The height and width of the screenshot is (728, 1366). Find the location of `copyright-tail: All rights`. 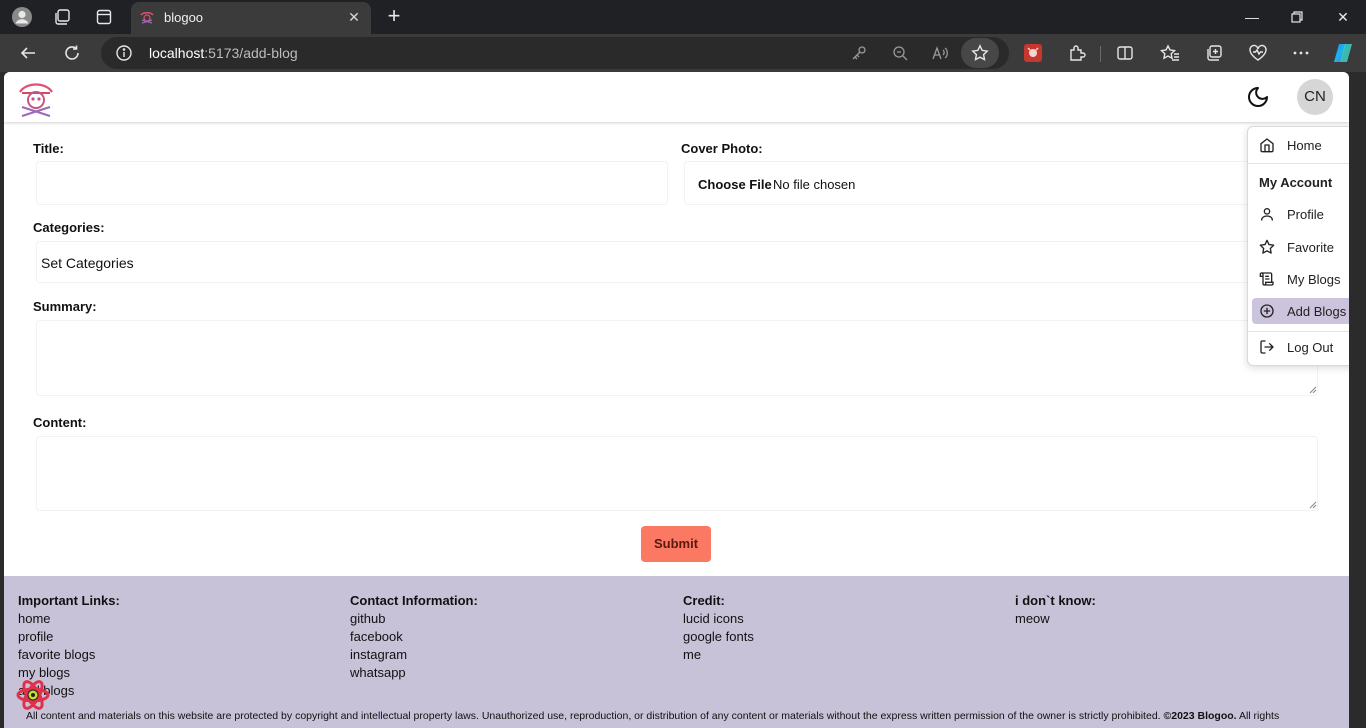

copyright-tail: All rights is located at coordinates (1259, 716).